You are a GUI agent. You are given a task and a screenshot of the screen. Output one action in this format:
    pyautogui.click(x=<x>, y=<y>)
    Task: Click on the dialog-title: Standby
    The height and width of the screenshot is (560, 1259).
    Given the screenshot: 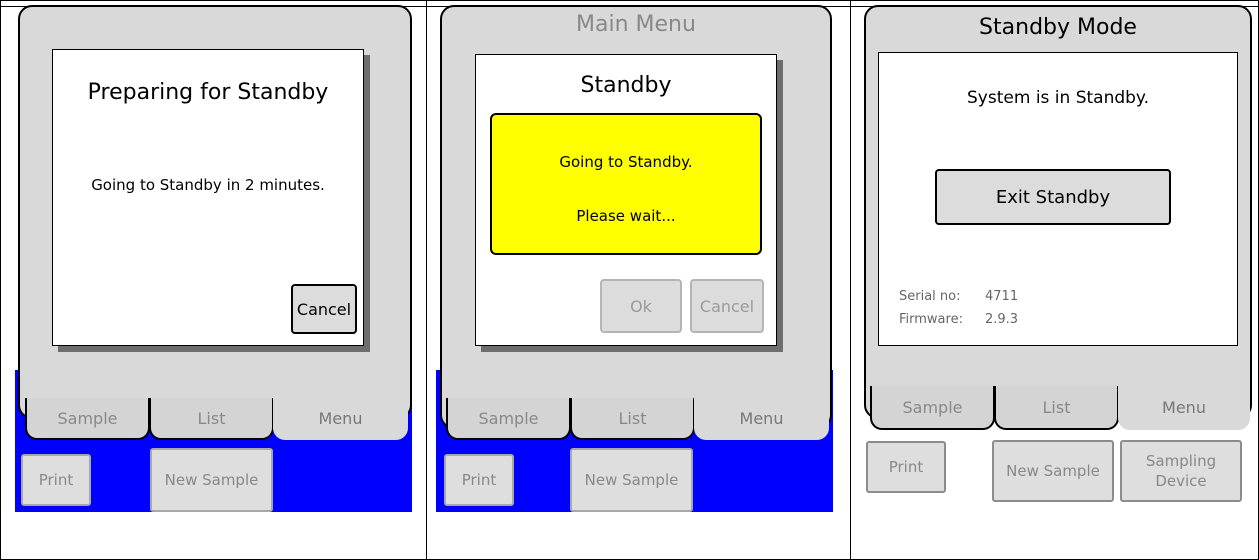 What is the action you would take?
    pyautogui.click(x=626, y=85)
    